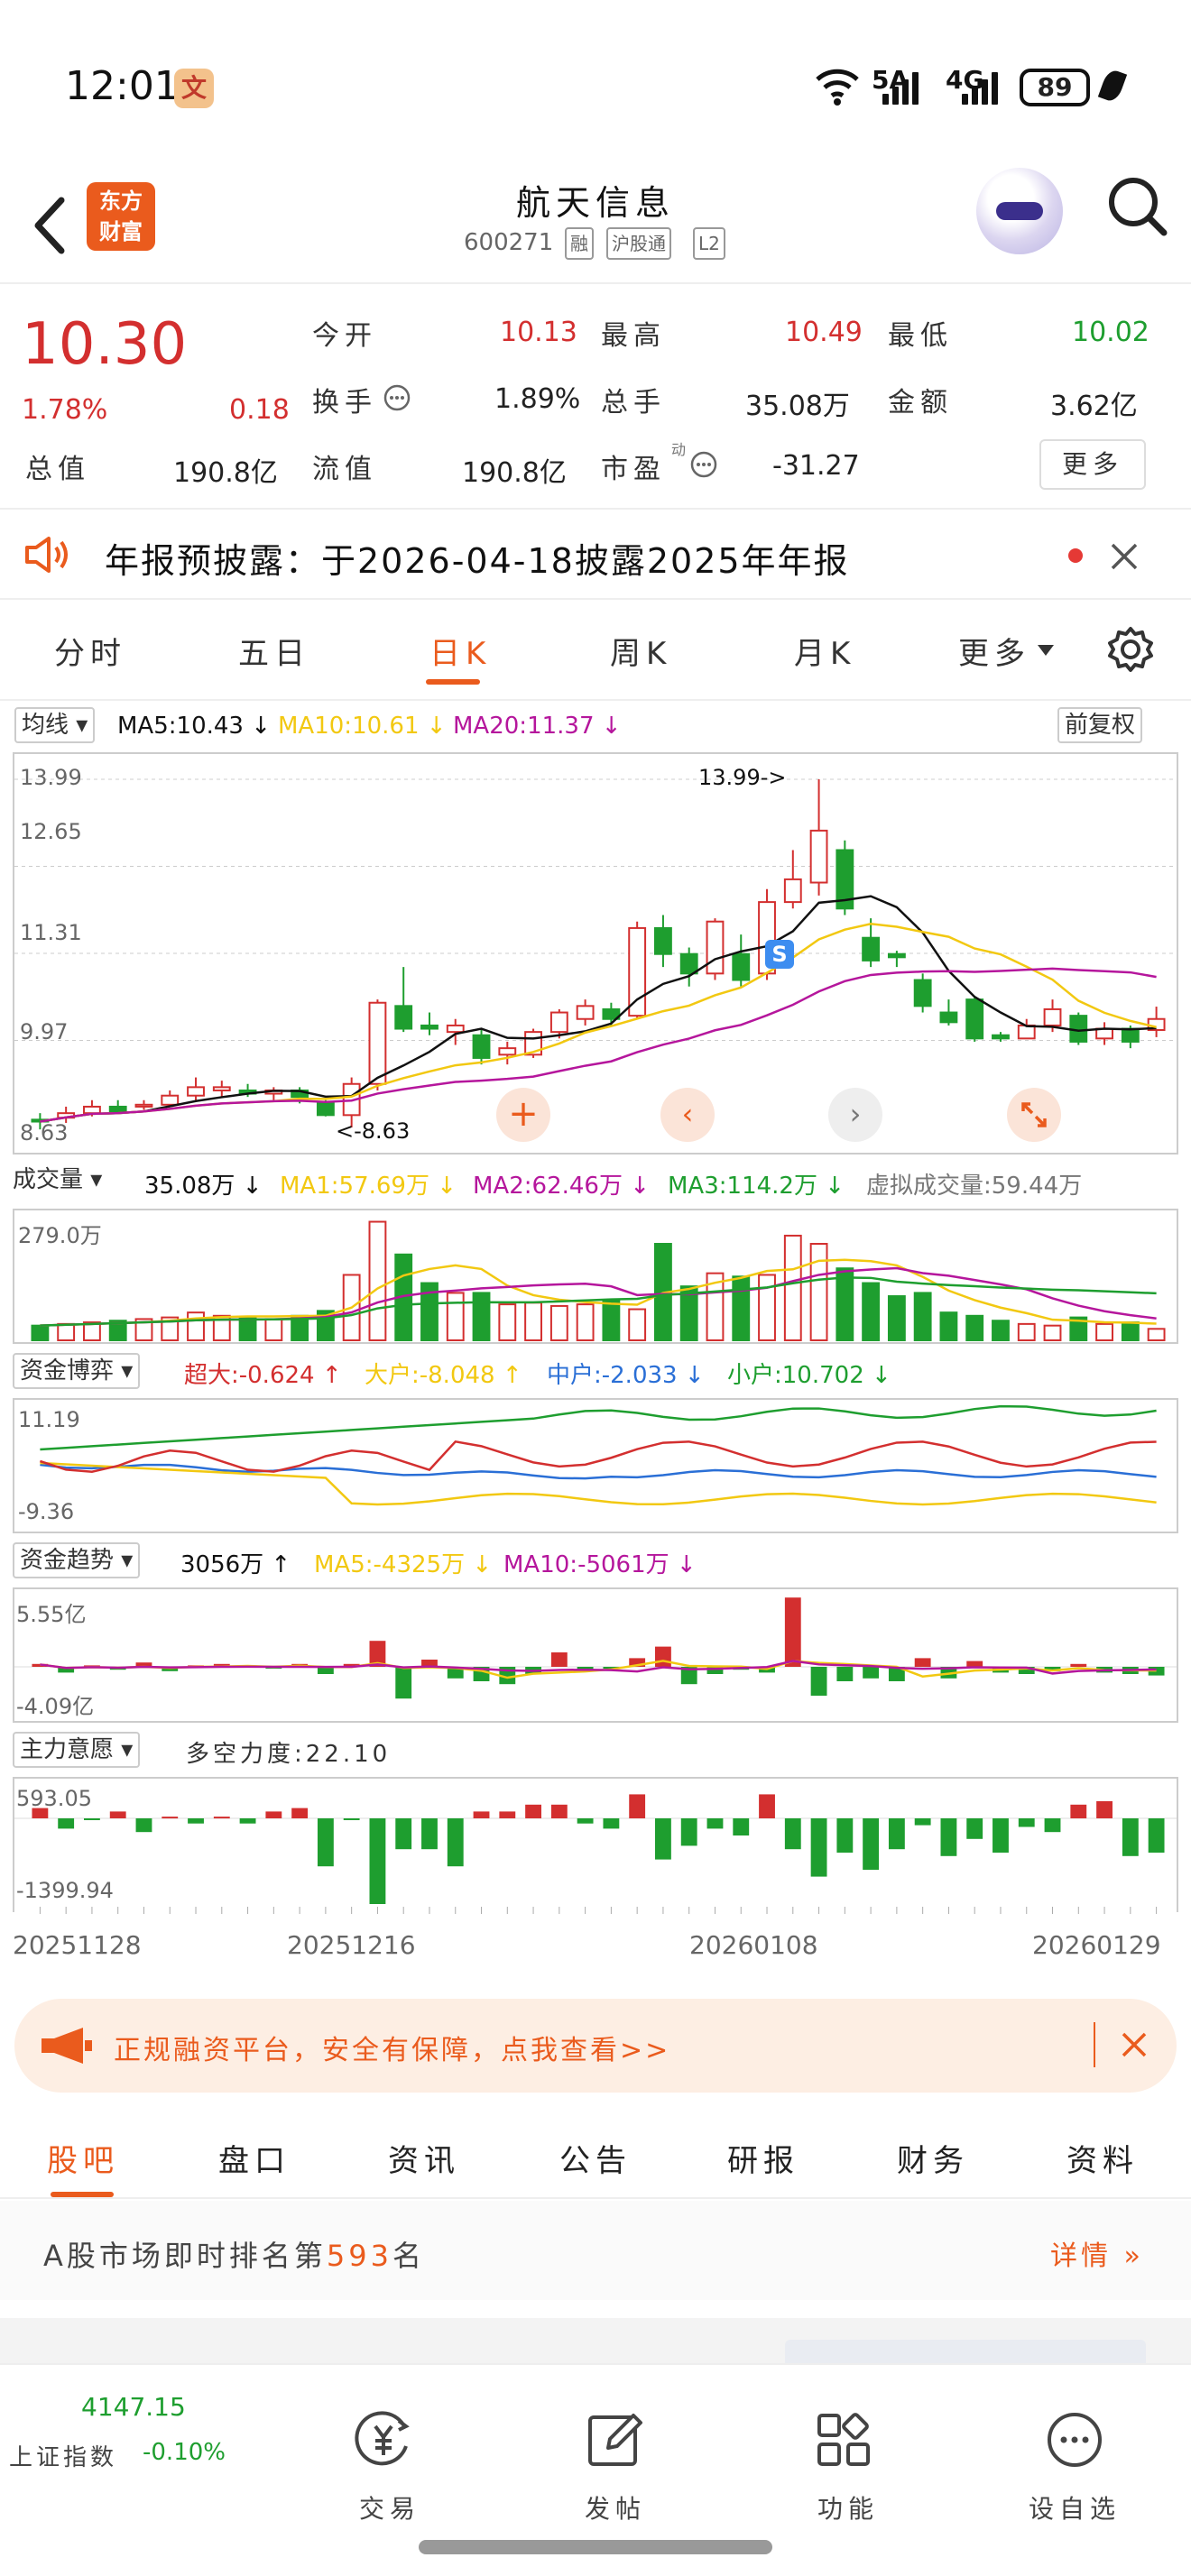 Image resolution: width=1191 pixels, height=2576 pixels. What do you see at coordinates (1094, 407) in the screenshot?
I see `amount-value: 3.62亿` at bounding box center [1094, 407].